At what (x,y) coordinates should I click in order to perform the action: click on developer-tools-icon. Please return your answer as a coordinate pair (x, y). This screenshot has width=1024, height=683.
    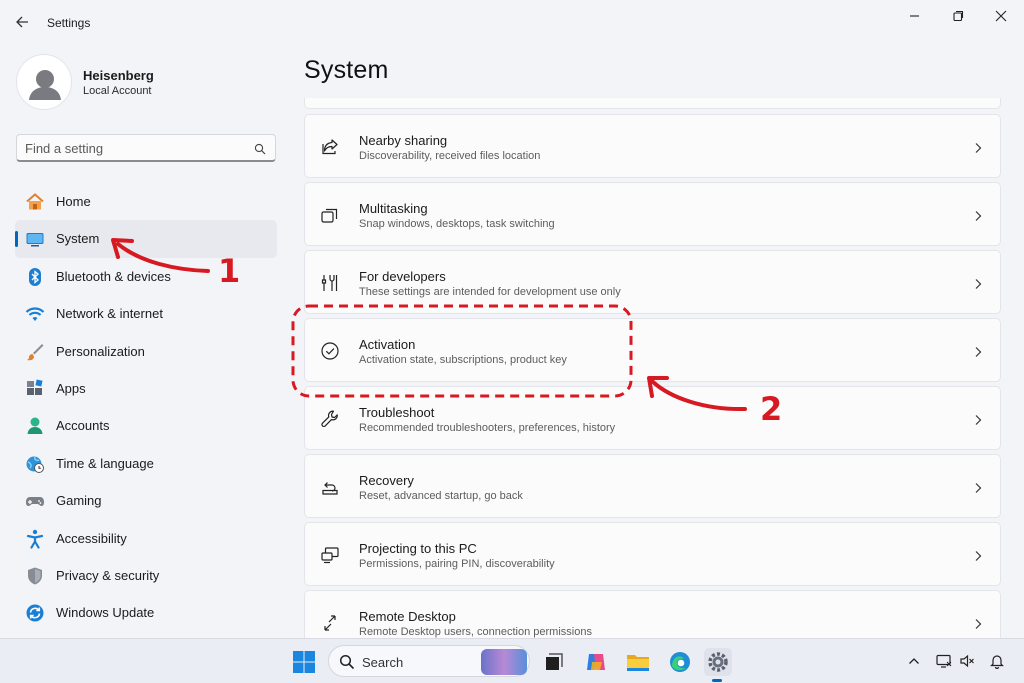
    Looking at the image, I should click on (330, 283).